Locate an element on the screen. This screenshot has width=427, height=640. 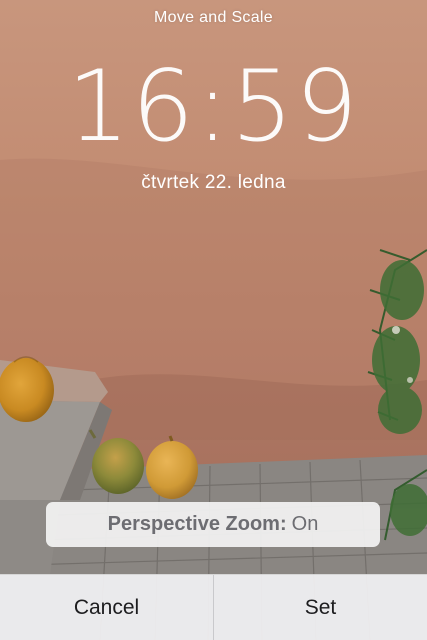
perspective-zoom-toggle: Perspective Zoom : On is located at coordinates (213, 524).